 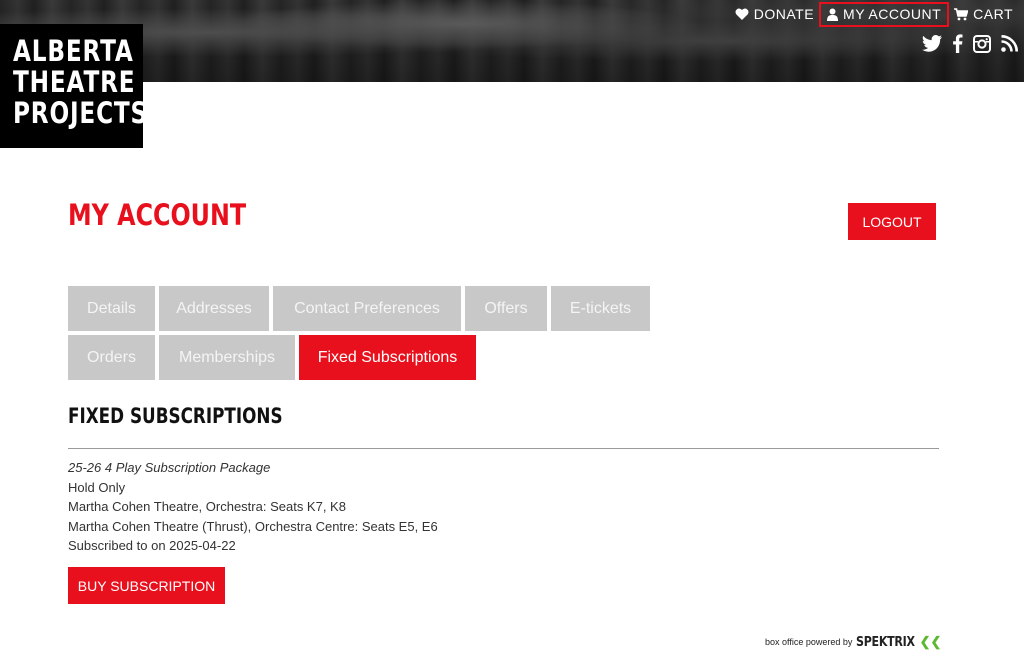 I want to click on logo-line-1: ALBERTA, so click(x=73, y=51).